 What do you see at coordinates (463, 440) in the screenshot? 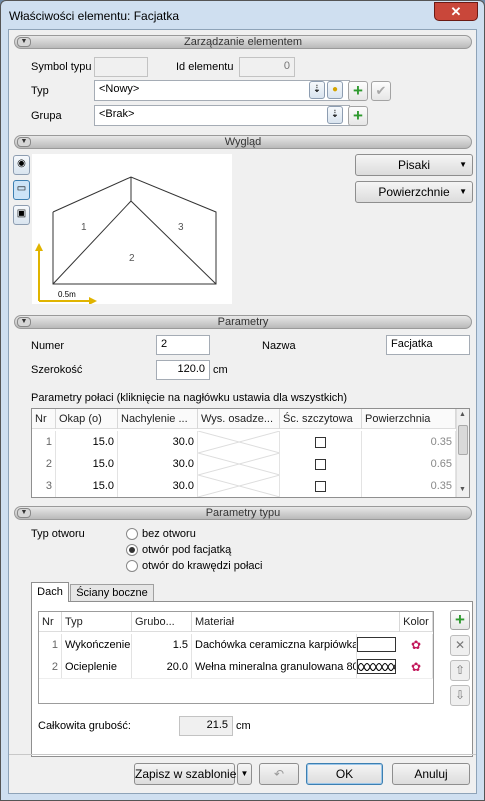
I see `scrollbar-thumb` at bounding box center [463, 440].